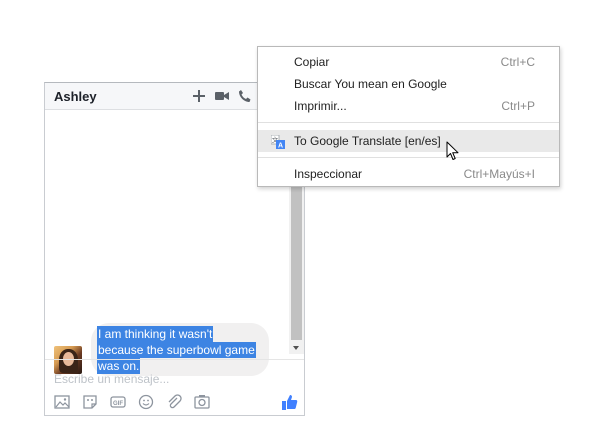 Image resolution: width=612 pixels, height=425 pixels. Describe the element at coordinates (155, 334) in the screenshot. I see `message-line: I am thinking it wasn't` at that location.